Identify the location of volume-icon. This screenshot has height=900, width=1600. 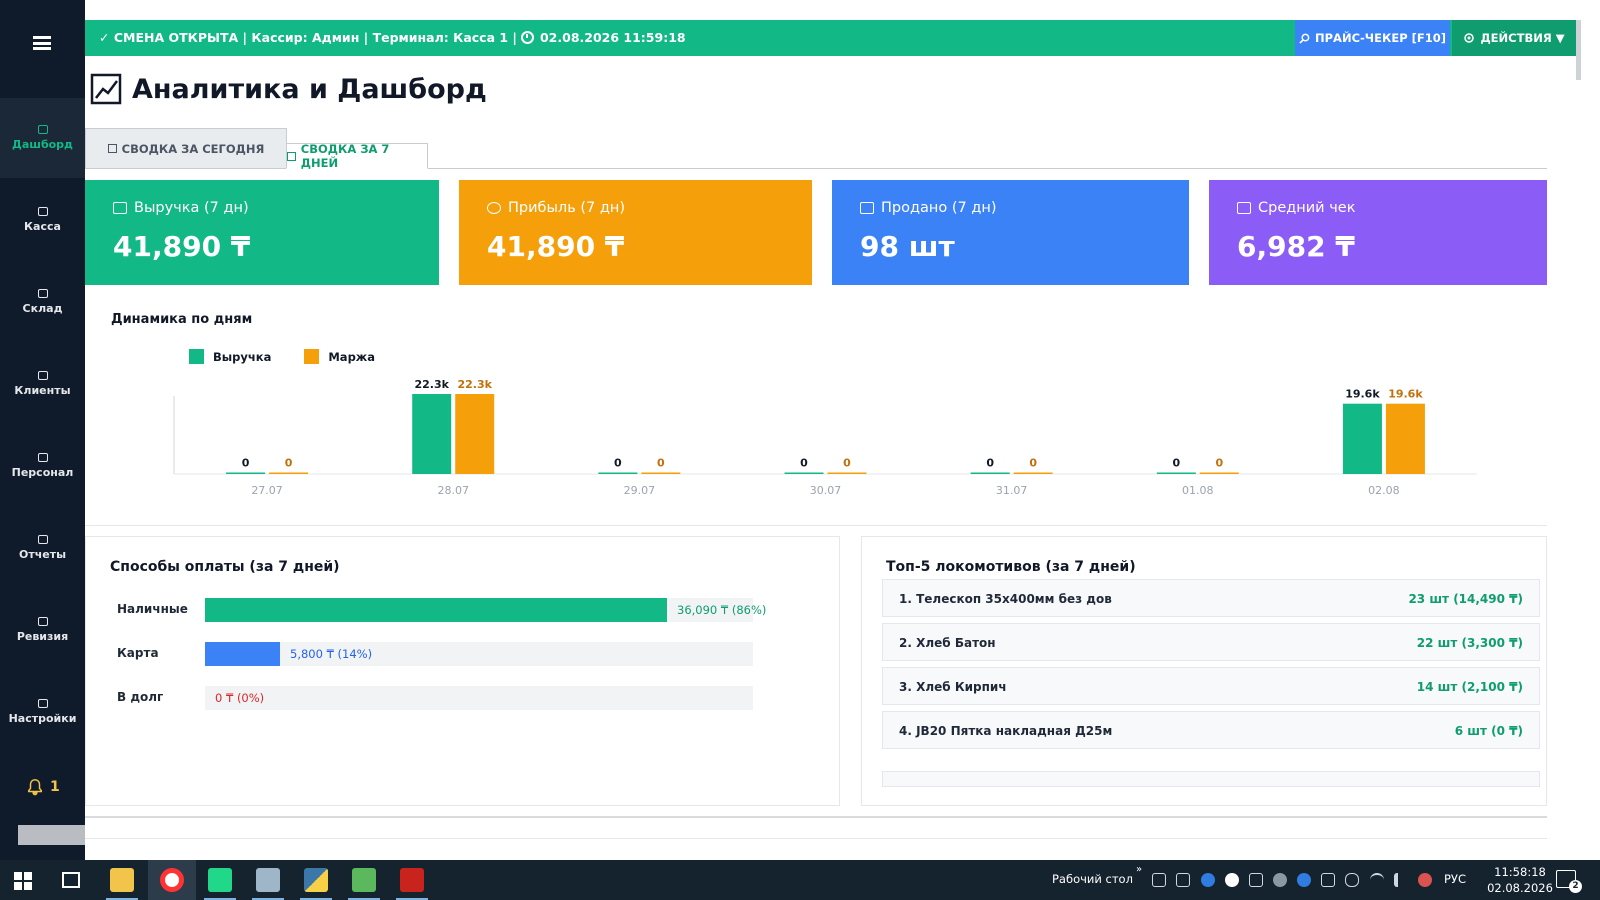
(1401, 880).